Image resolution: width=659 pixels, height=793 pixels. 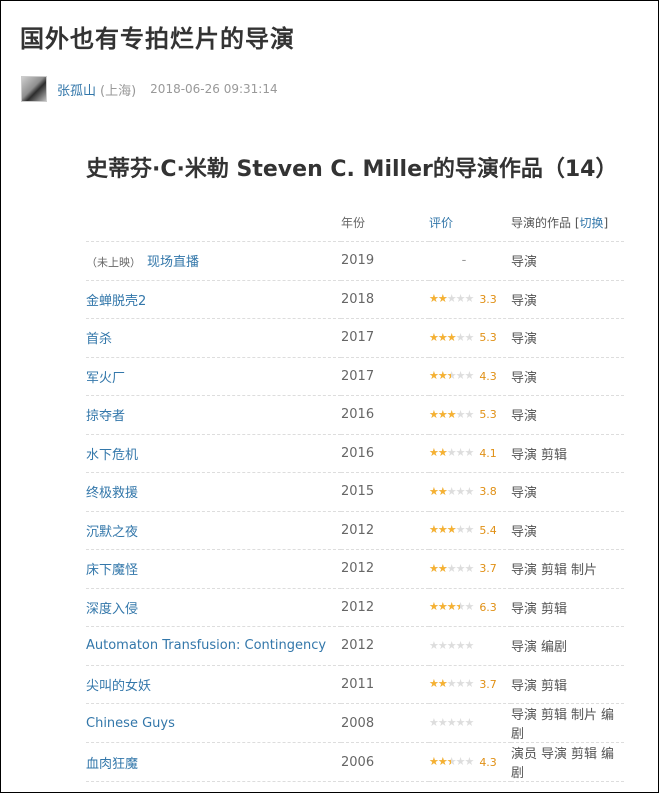 I want to click on switch-link: 切换, so click(x=592, y=223).